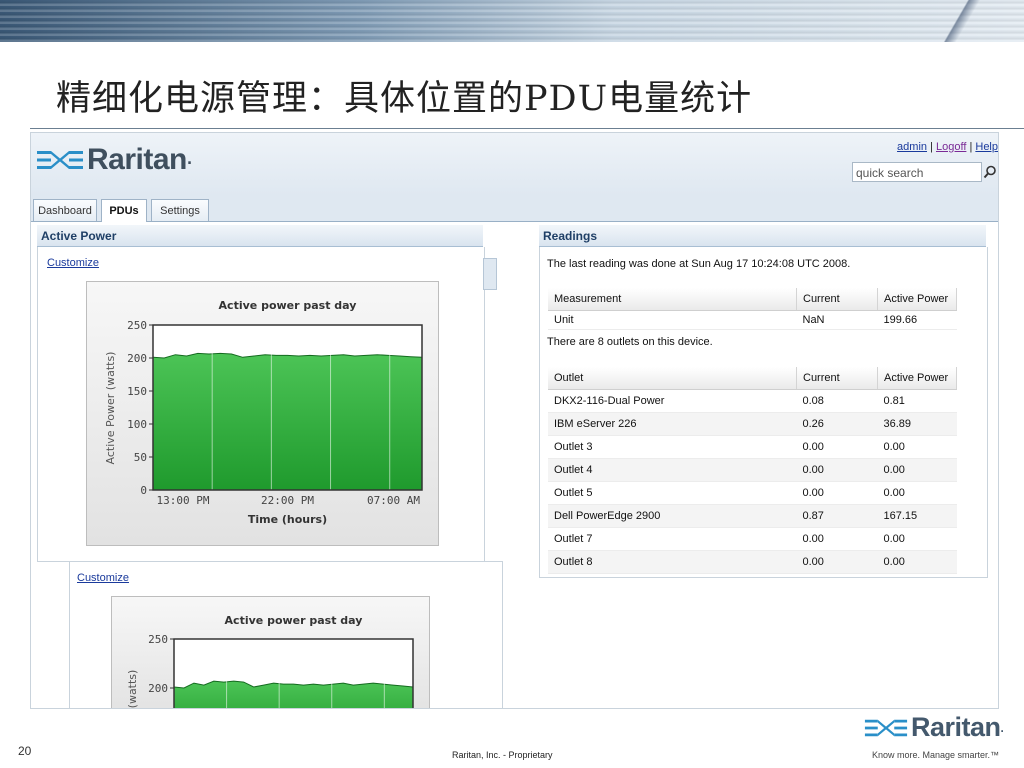  I want to click on cell-current: NaN, so click(837, 320).